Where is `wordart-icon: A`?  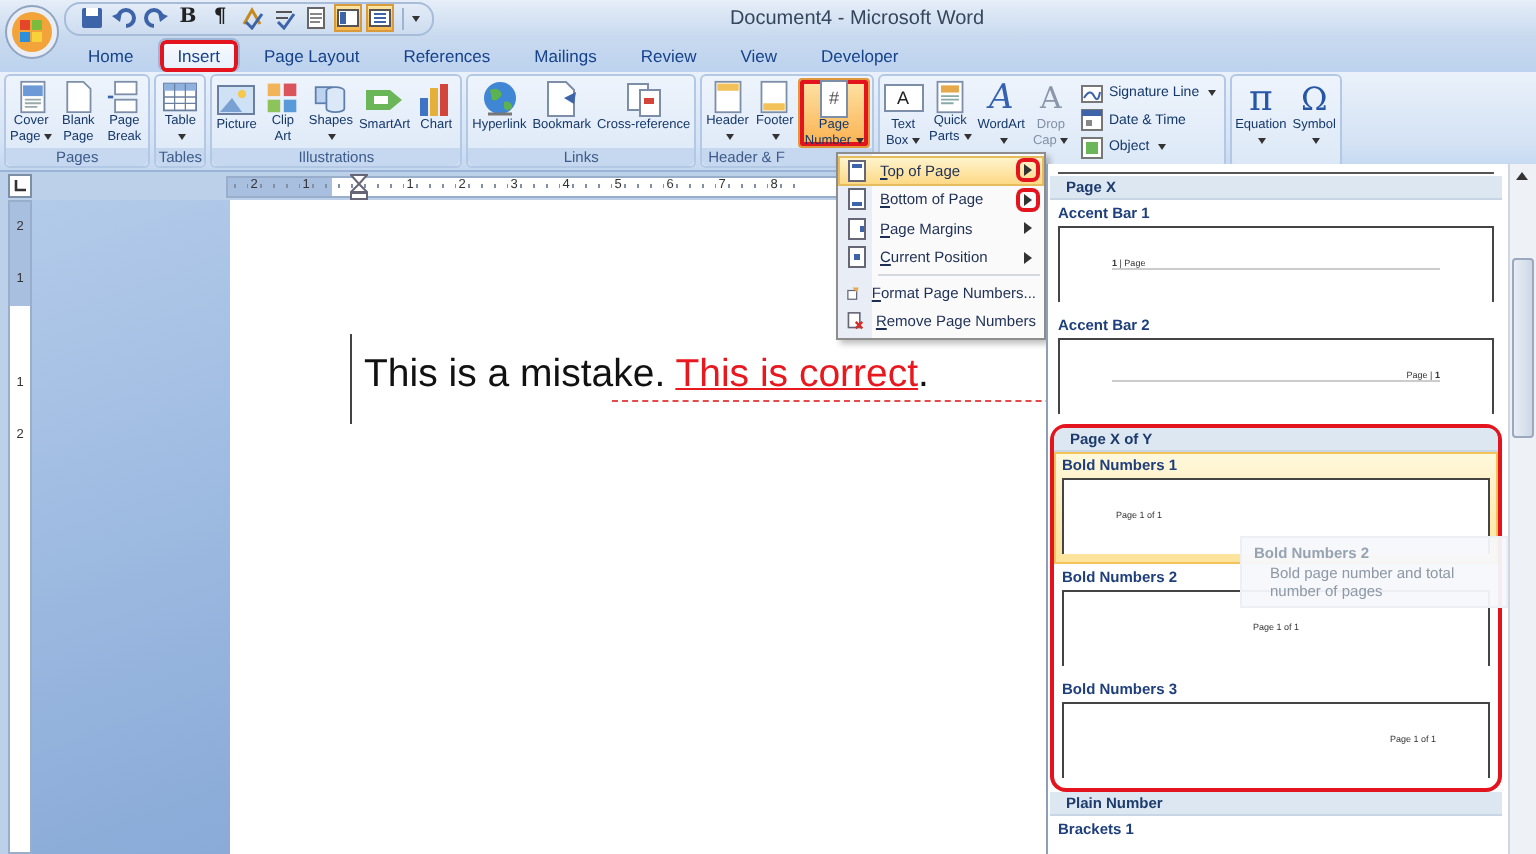
wordart-icon: A is located at coordinates (1001, 99).